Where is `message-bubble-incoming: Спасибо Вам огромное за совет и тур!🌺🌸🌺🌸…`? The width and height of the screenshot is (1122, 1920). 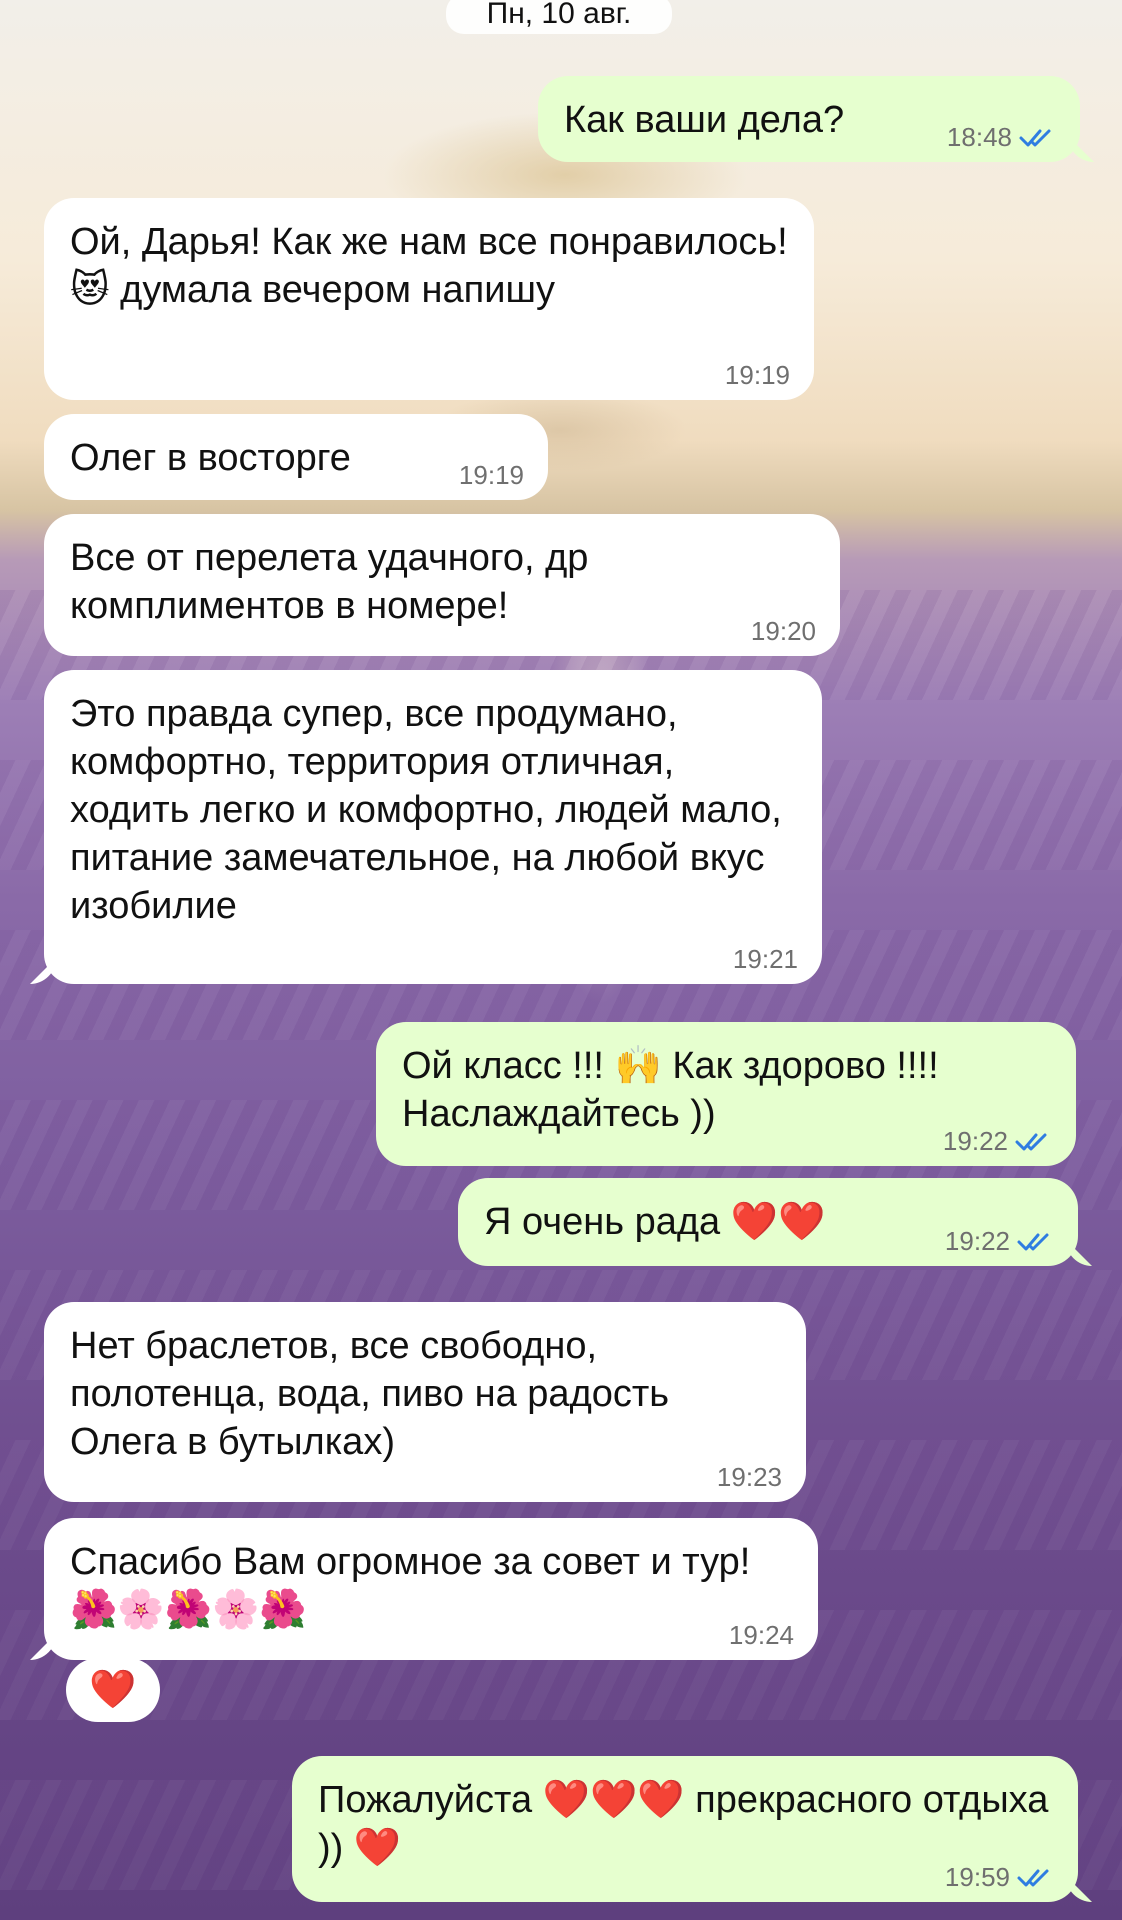 message-bubble-incoming: Спасибо Вам огромное за совет и тур!🌺🌸🌺🌸… is located at coordinates (431, 1589).